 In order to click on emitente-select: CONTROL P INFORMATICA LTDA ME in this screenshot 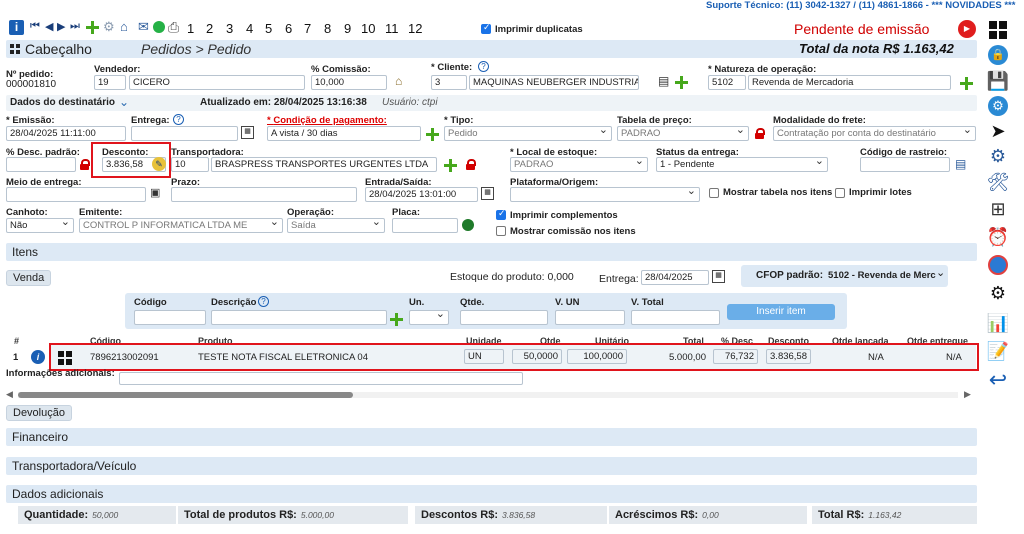, I will do `click(181, 225)`.